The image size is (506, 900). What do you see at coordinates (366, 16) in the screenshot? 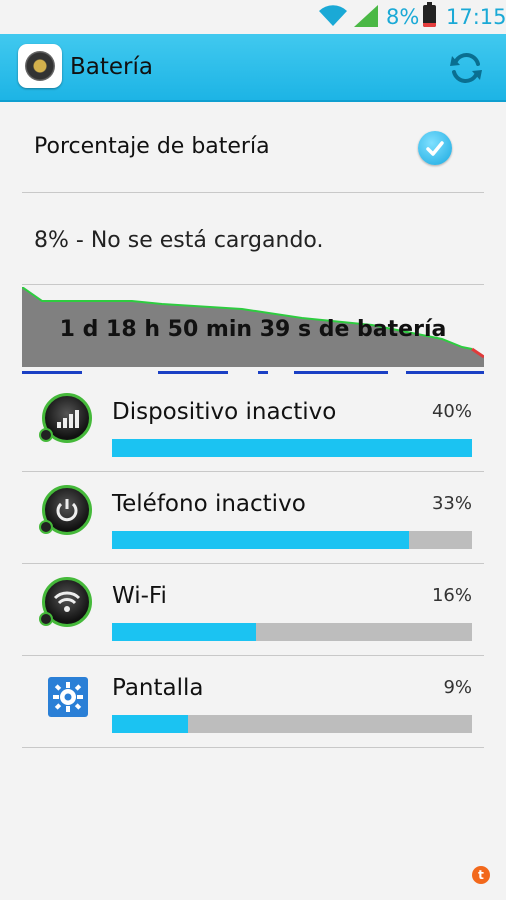
I see `signal-icon` at bounding box center [366, 16].